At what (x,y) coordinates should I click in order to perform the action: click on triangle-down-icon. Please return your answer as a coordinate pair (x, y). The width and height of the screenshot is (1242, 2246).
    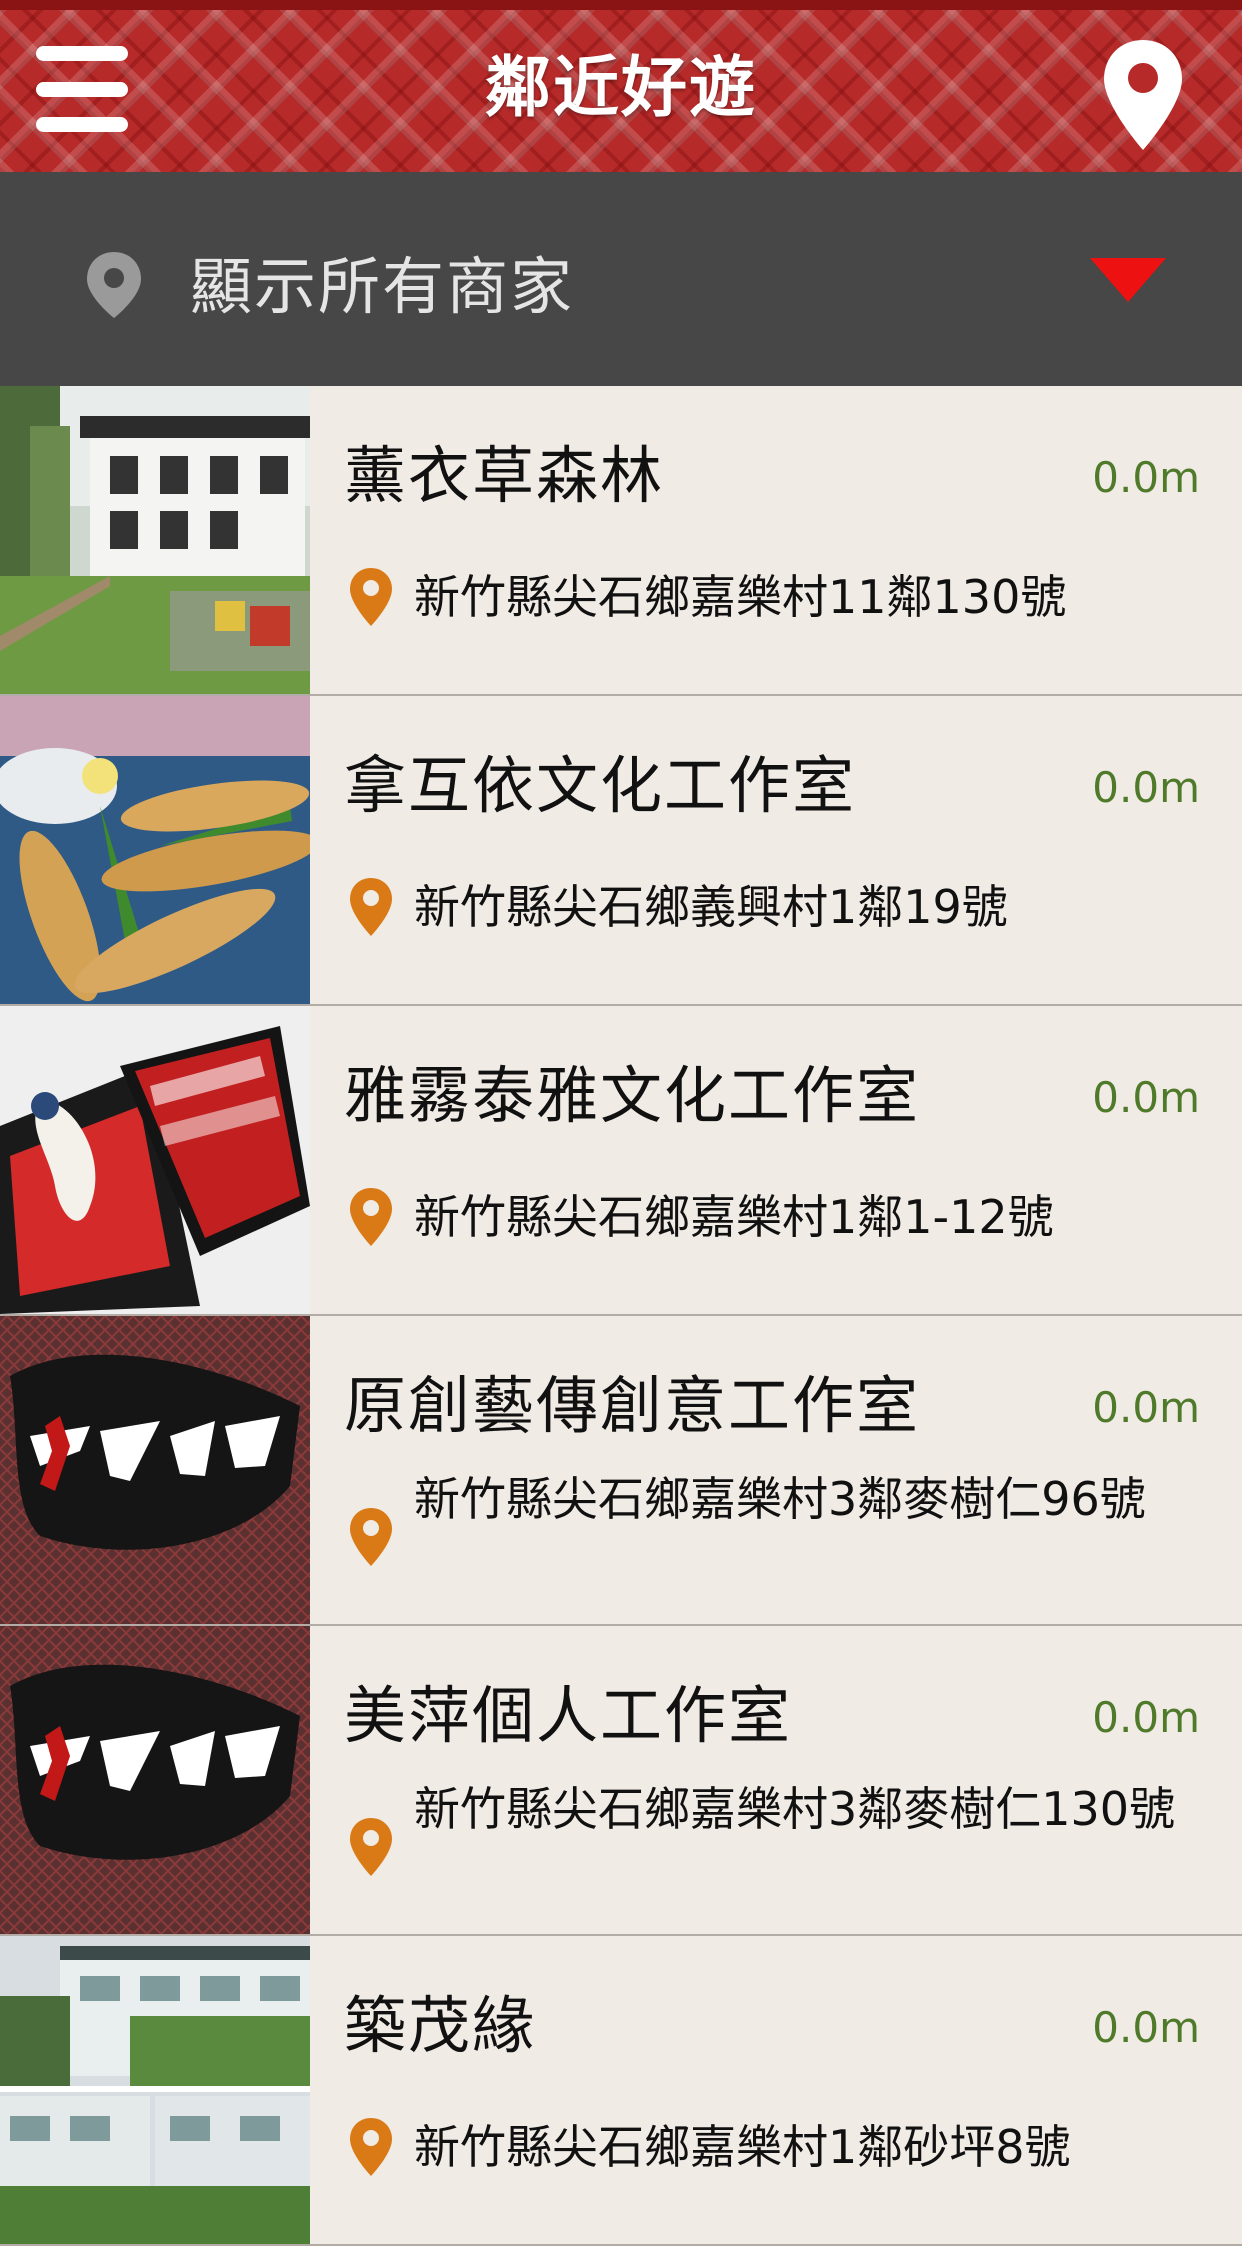
    Looking at the image, I should click on (1128, 280).